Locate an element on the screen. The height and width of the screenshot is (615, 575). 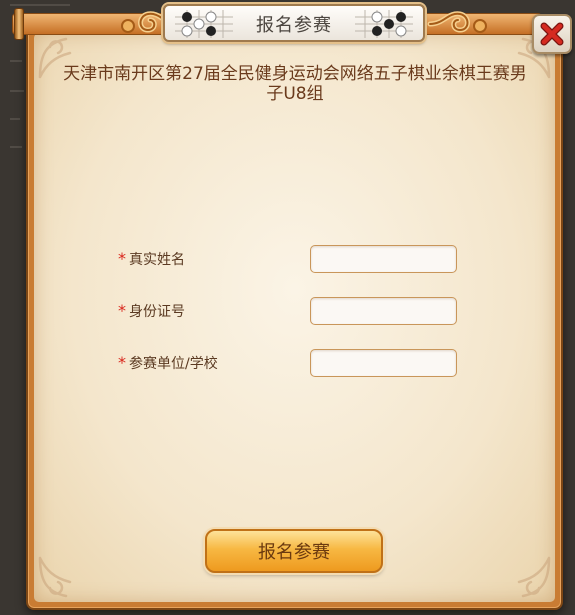
close-icon is located at coordinates (552, 34).